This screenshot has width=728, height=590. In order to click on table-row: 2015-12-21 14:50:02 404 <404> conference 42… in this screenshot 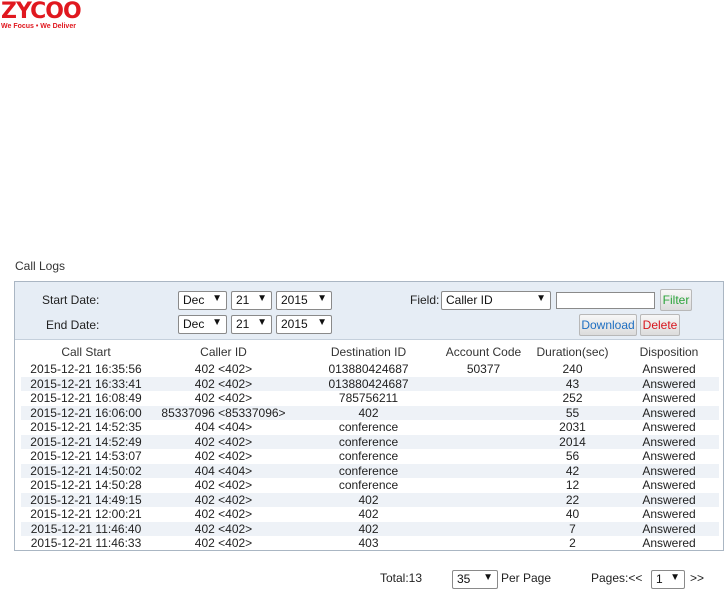, I will do `click(370, 470)`.